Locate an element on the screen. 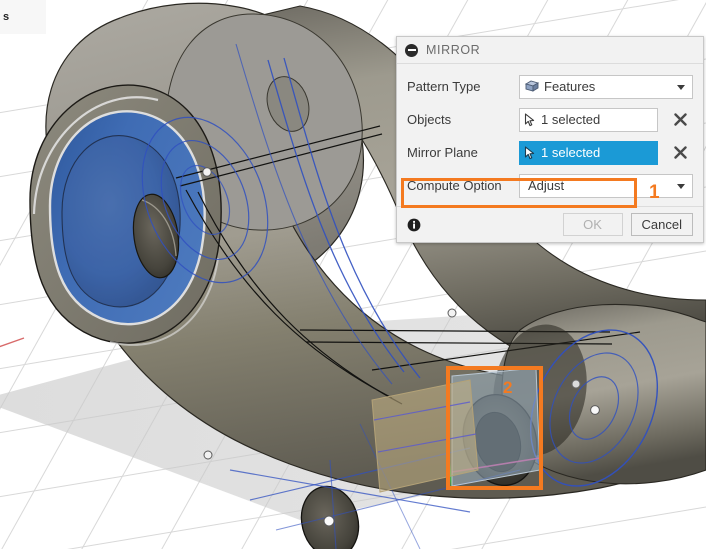 The height and width of the screenshot is (549, 706). annotation-marker-1: 1 is located at coordinates (654, 192).